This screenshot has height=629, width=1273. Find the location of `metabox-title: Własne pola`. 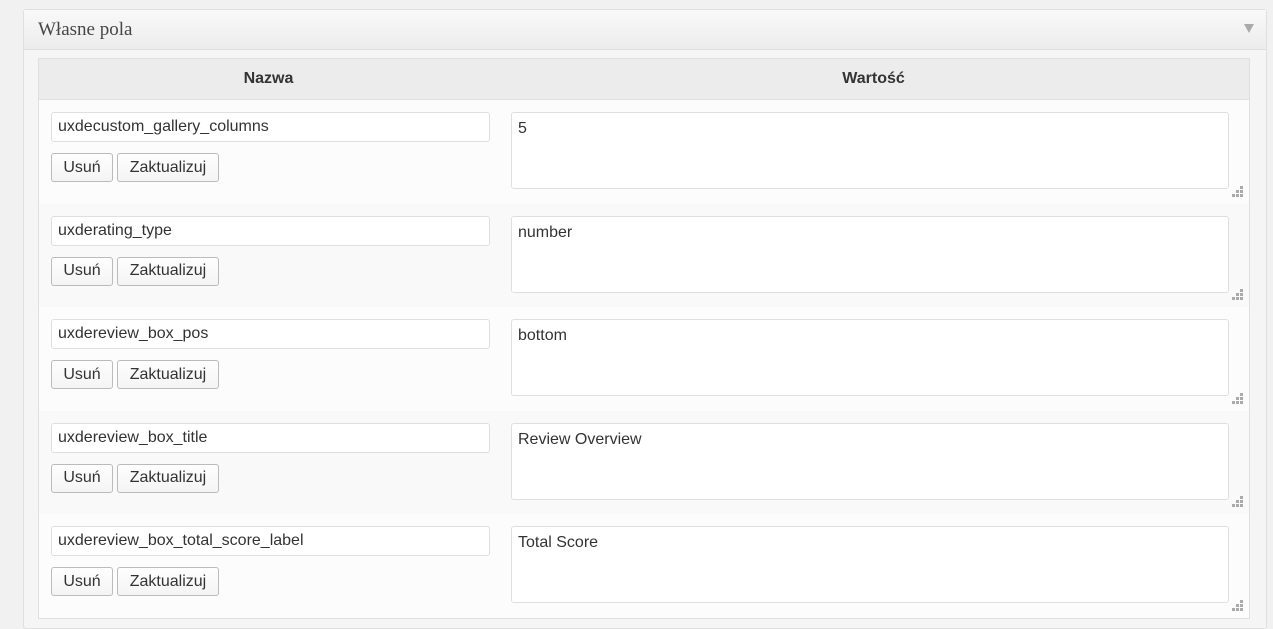

metabox-title: Własne pola is located at coordinates (85, 29).